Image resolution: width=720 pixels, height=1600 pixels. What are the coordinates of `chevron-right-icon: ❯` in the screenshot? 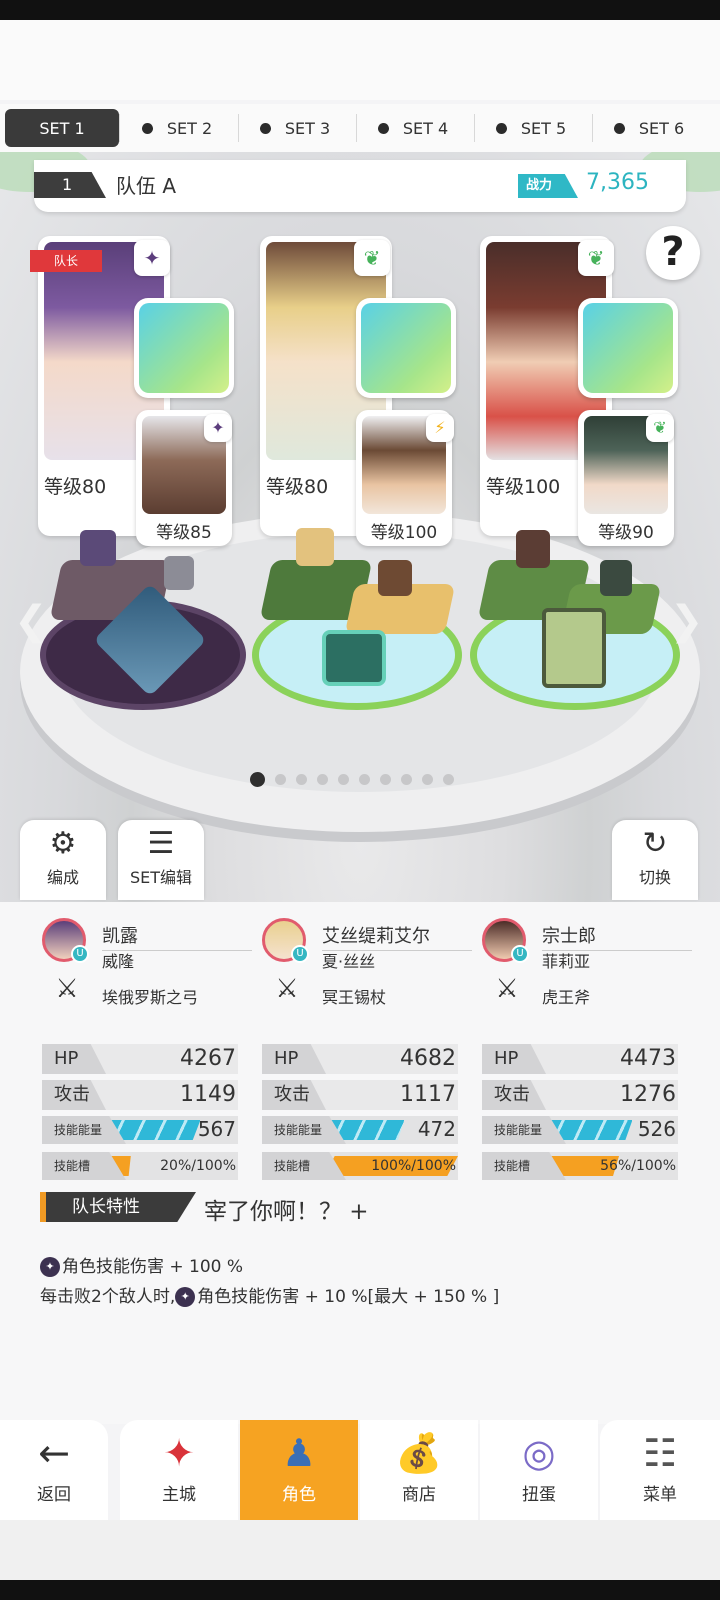 It's located at (687, 621).